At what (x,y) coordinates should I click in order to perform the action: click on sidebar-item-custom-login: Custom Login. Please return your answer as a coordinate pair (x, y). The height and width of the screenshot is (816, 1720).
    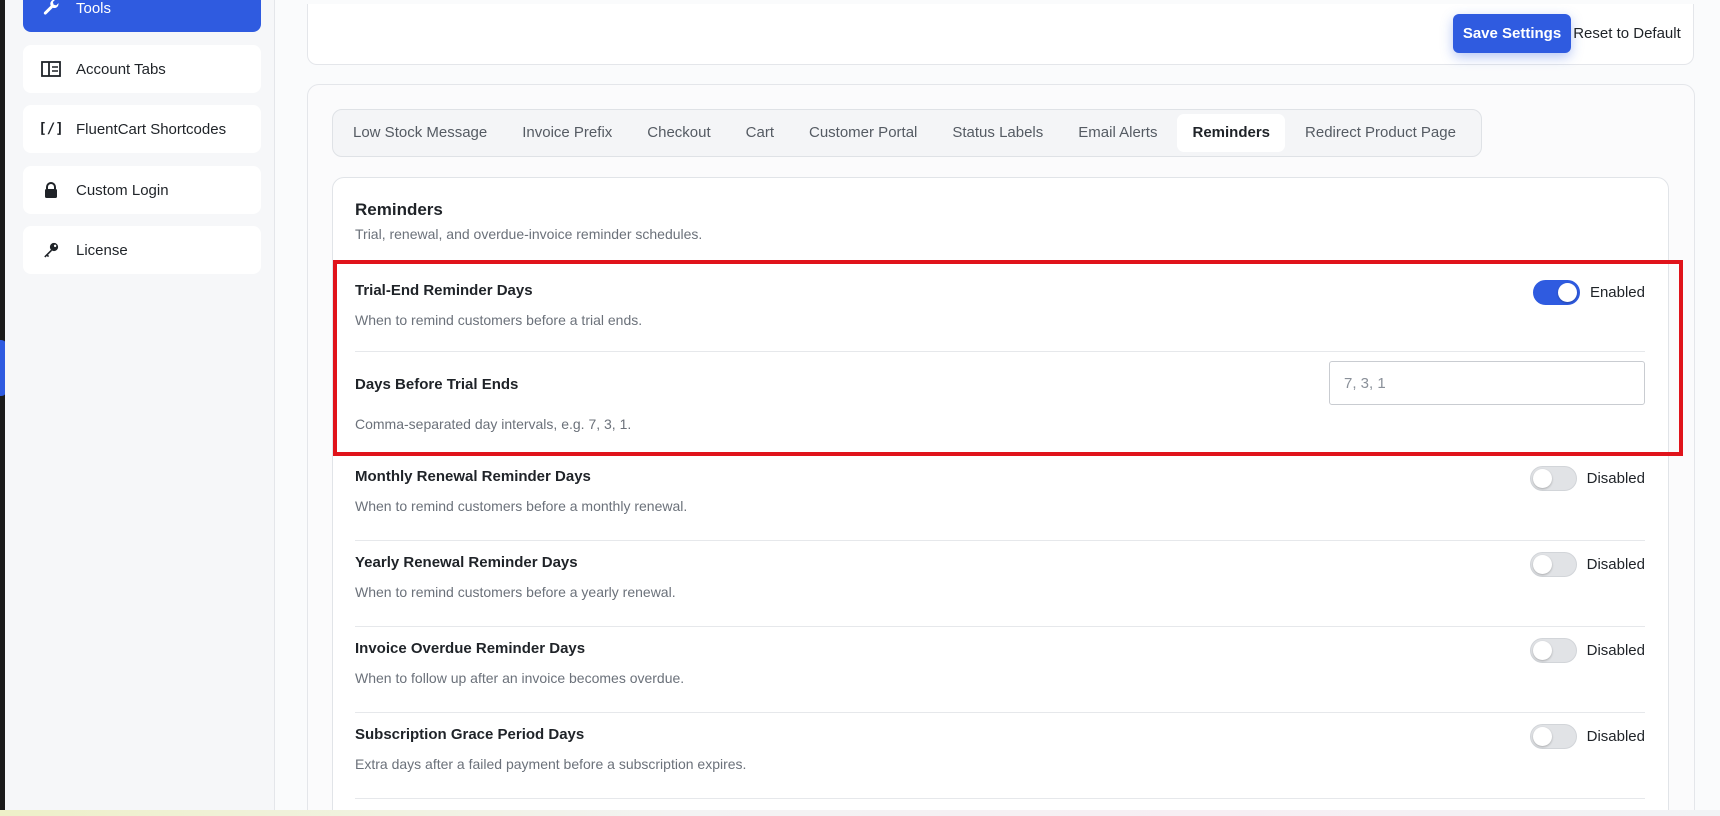
    Looking at the image, I should click on (142, 190).